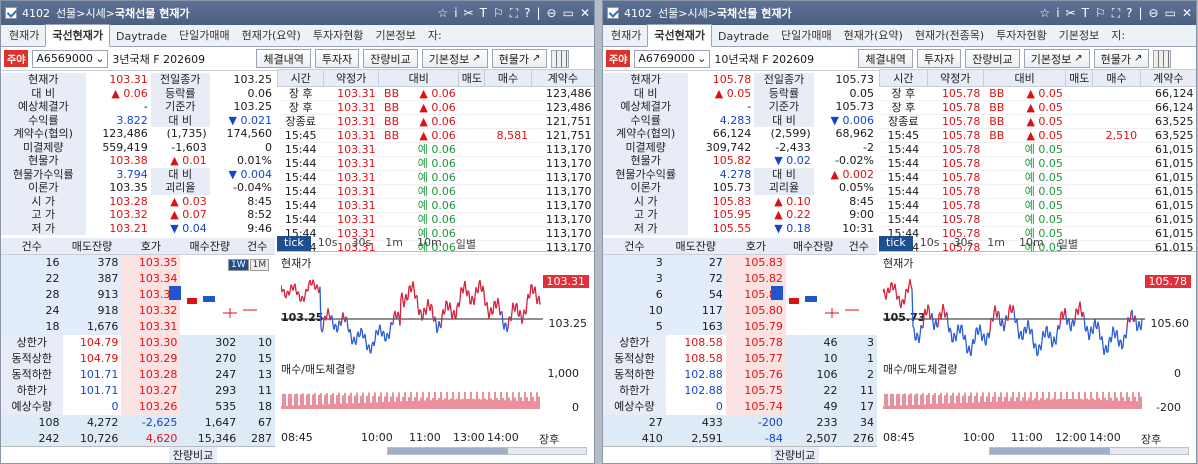 This screenshot has height=464, width=1198. I want to click on bid-row: 예상수량 0 105.74 49 17, so click(740, 406).